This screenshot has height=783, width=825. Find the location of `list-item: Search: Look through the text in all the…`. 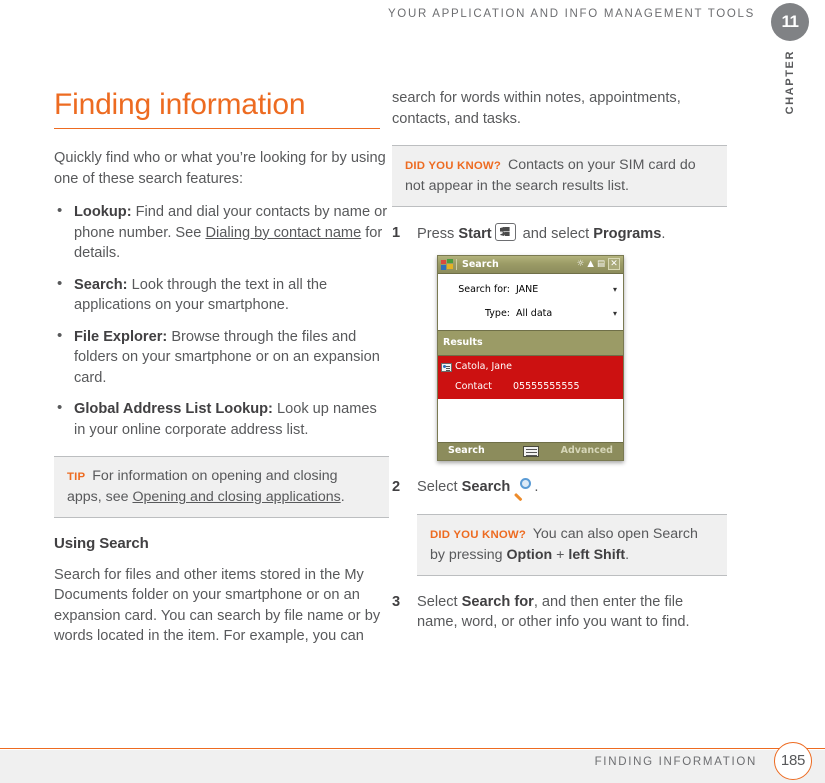

list-item: Search: Look through the text in all the… is located at coordinates (221, 295).